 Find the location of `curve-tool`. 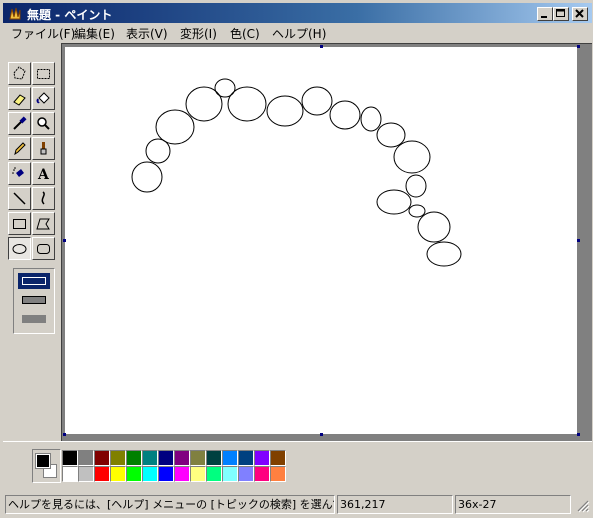

curve-tool is located at coordinates (43, 198).